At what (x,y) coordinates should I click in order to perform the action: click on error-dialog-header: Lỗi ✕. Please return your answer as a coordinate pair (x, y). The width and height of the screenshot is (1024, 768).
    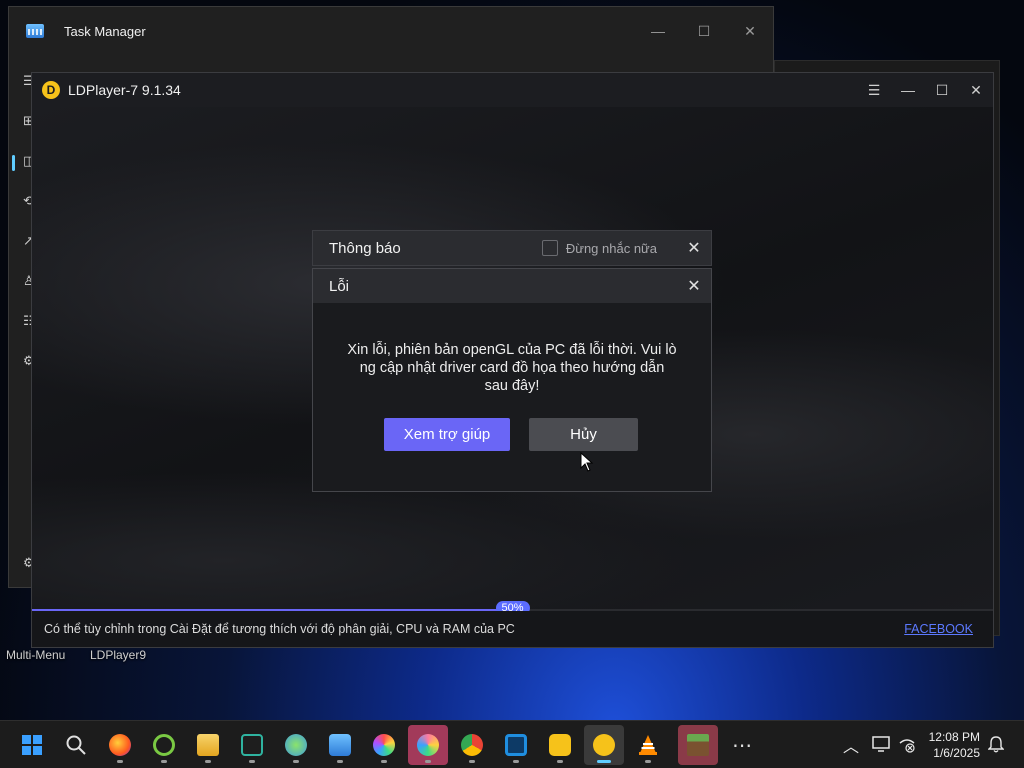
    Looking at the image, I should click on (512, 286).